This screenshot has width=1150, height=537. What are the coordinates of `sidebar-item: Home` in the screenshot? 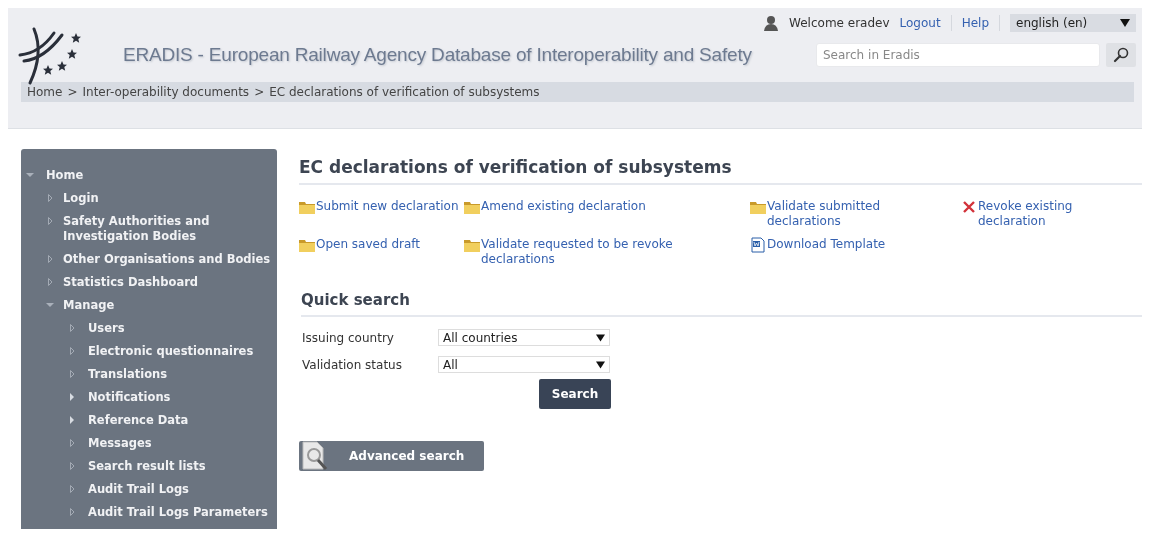 It's located at (65, 175).